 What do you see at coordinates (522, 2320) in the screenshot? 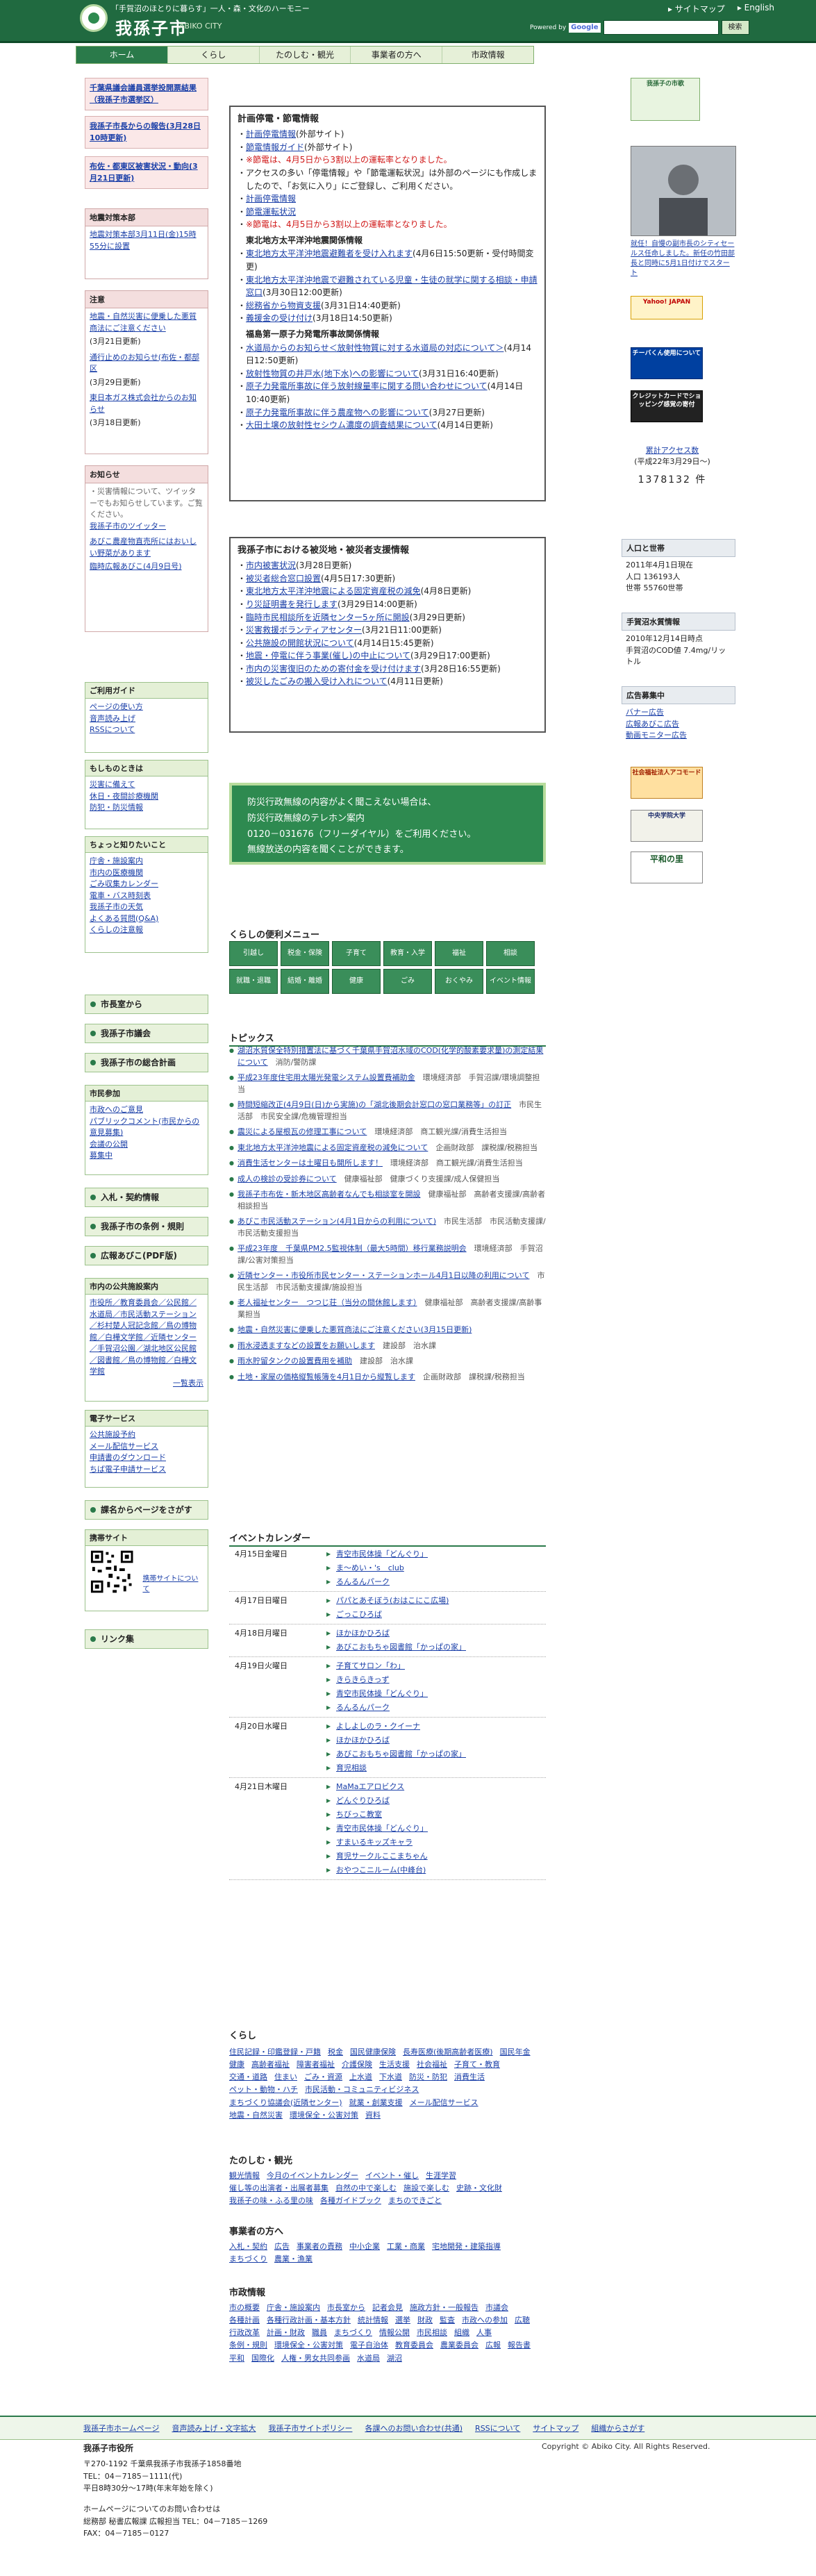
I see `shisei-links-item: 広聴` at bounding box center [522, 2320].